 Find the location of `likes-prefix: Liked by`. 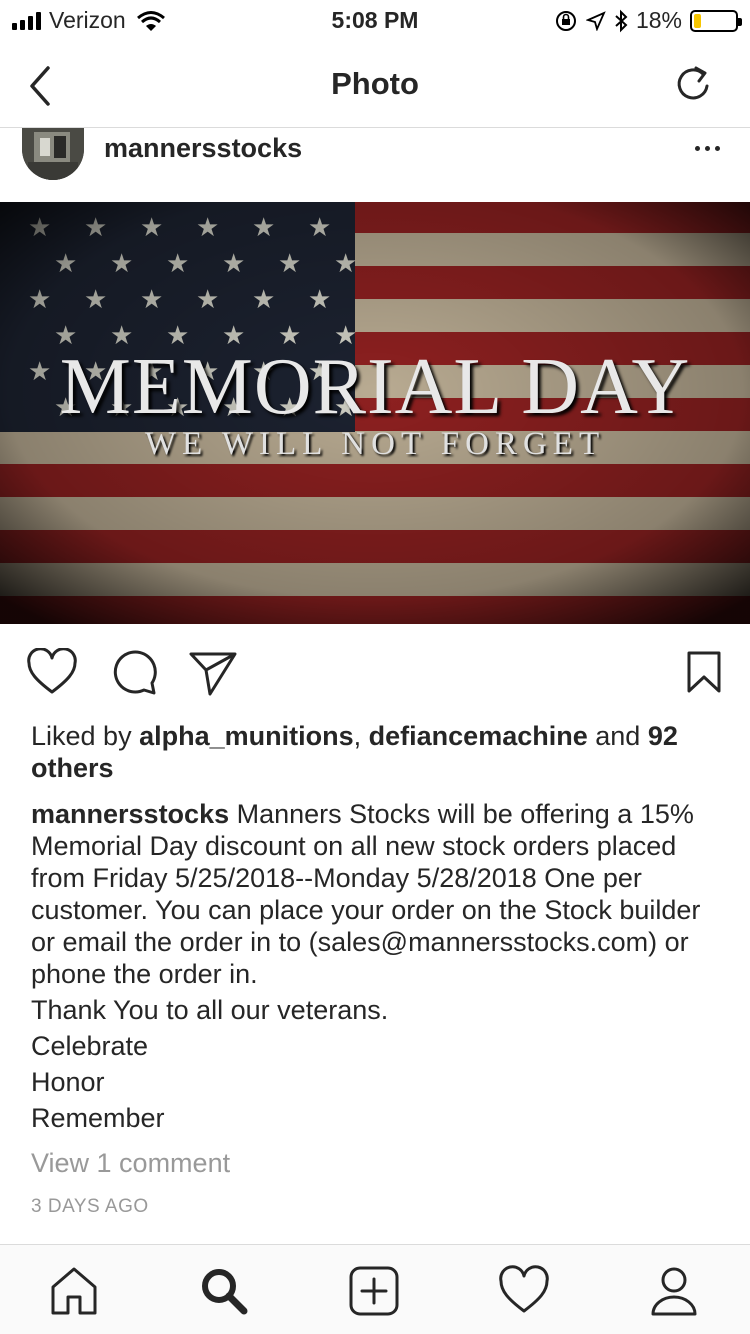

likes-prefix: Liked by is located at coordinates (81, 736).